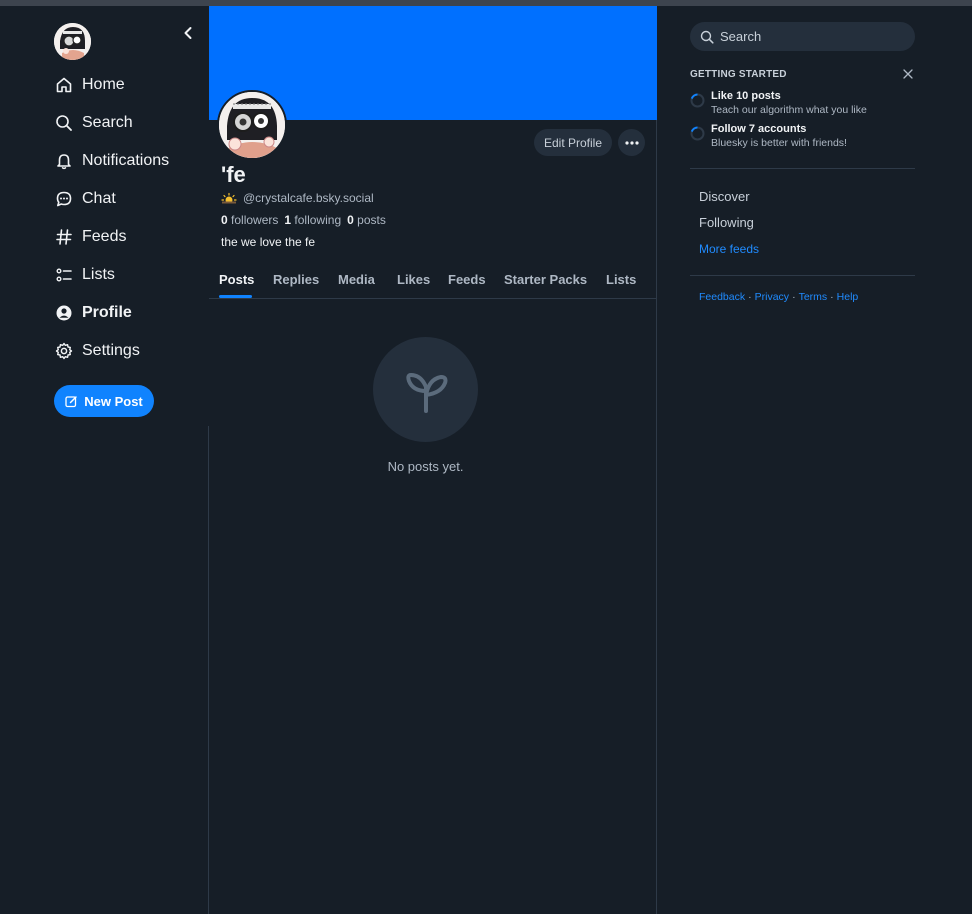 The height and width of the screenshot is (914, 972). I want to click on new-post-button: New Post, so click(104, 401).